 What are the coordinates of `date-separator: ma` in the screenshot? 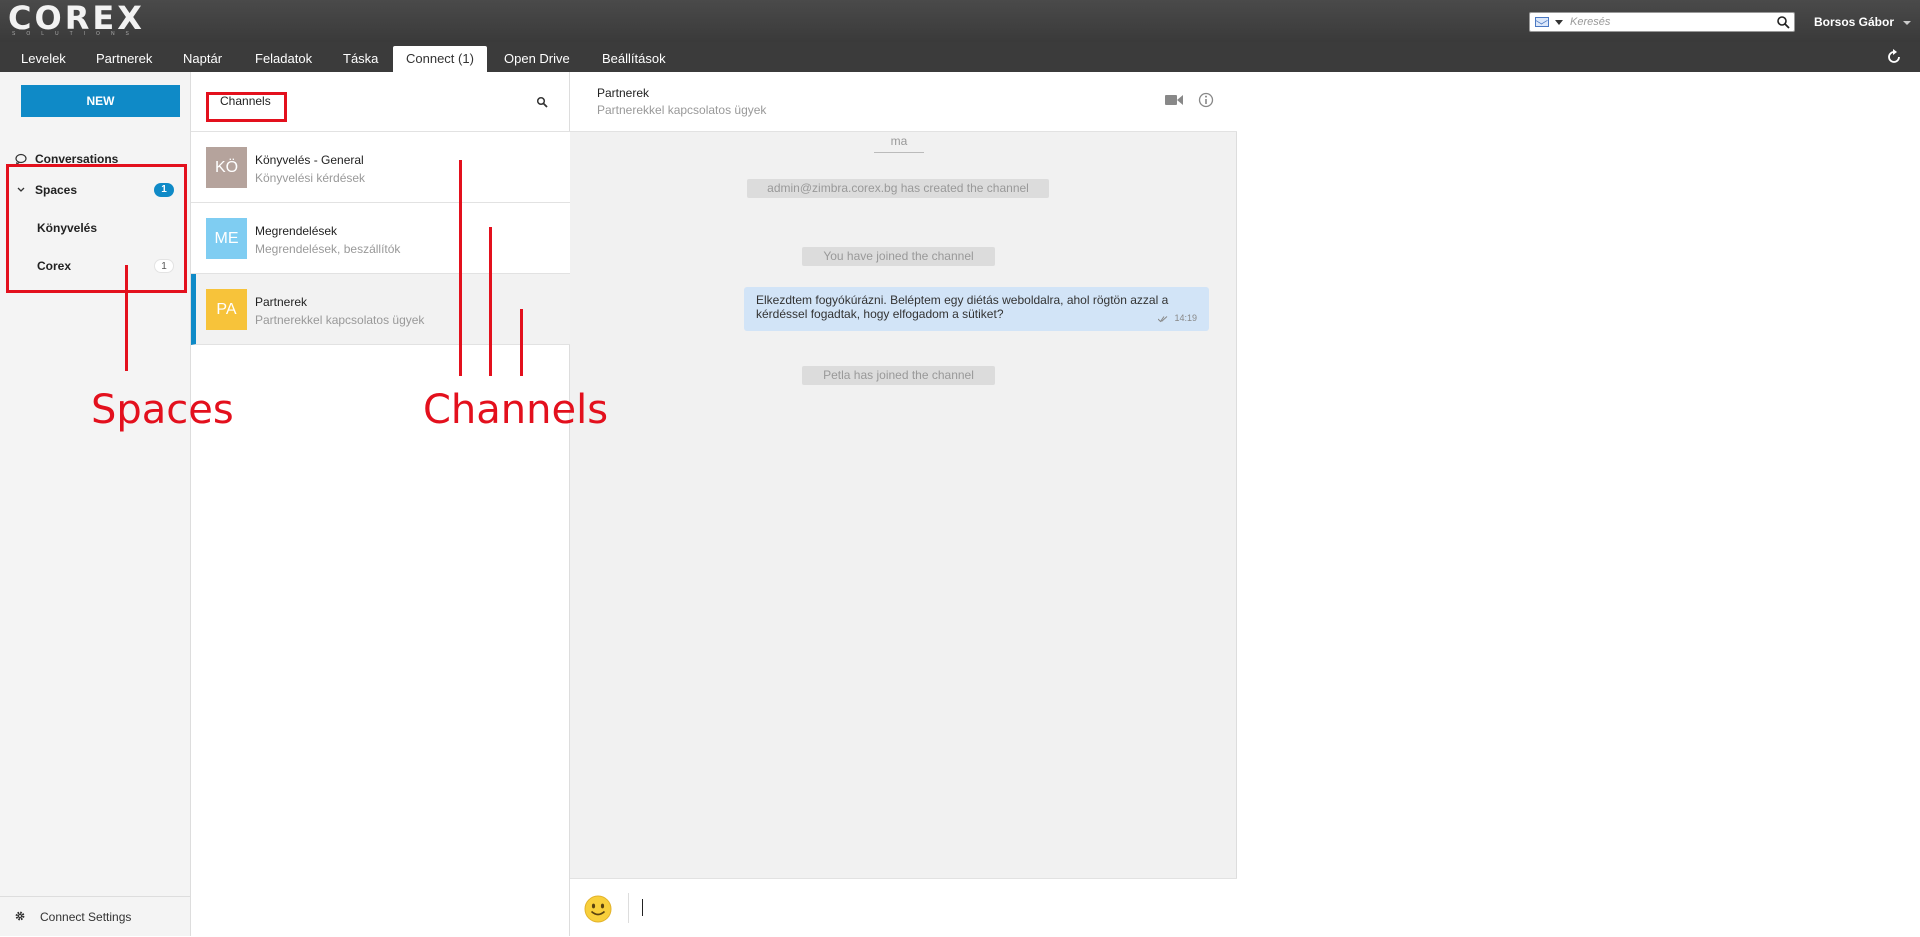 It's located at (899, 142).